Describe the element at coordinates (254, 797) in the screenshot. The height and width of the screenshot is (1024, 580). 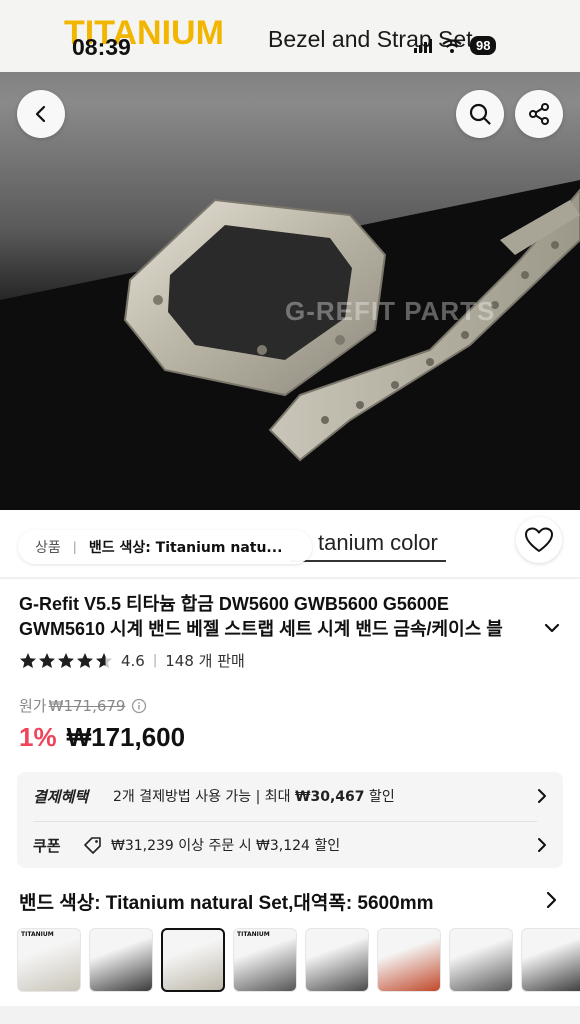
I see `payment-benefit-text: 2개 결제방법 사용 가능 | 최대 ₩30,467 할인` at that location.